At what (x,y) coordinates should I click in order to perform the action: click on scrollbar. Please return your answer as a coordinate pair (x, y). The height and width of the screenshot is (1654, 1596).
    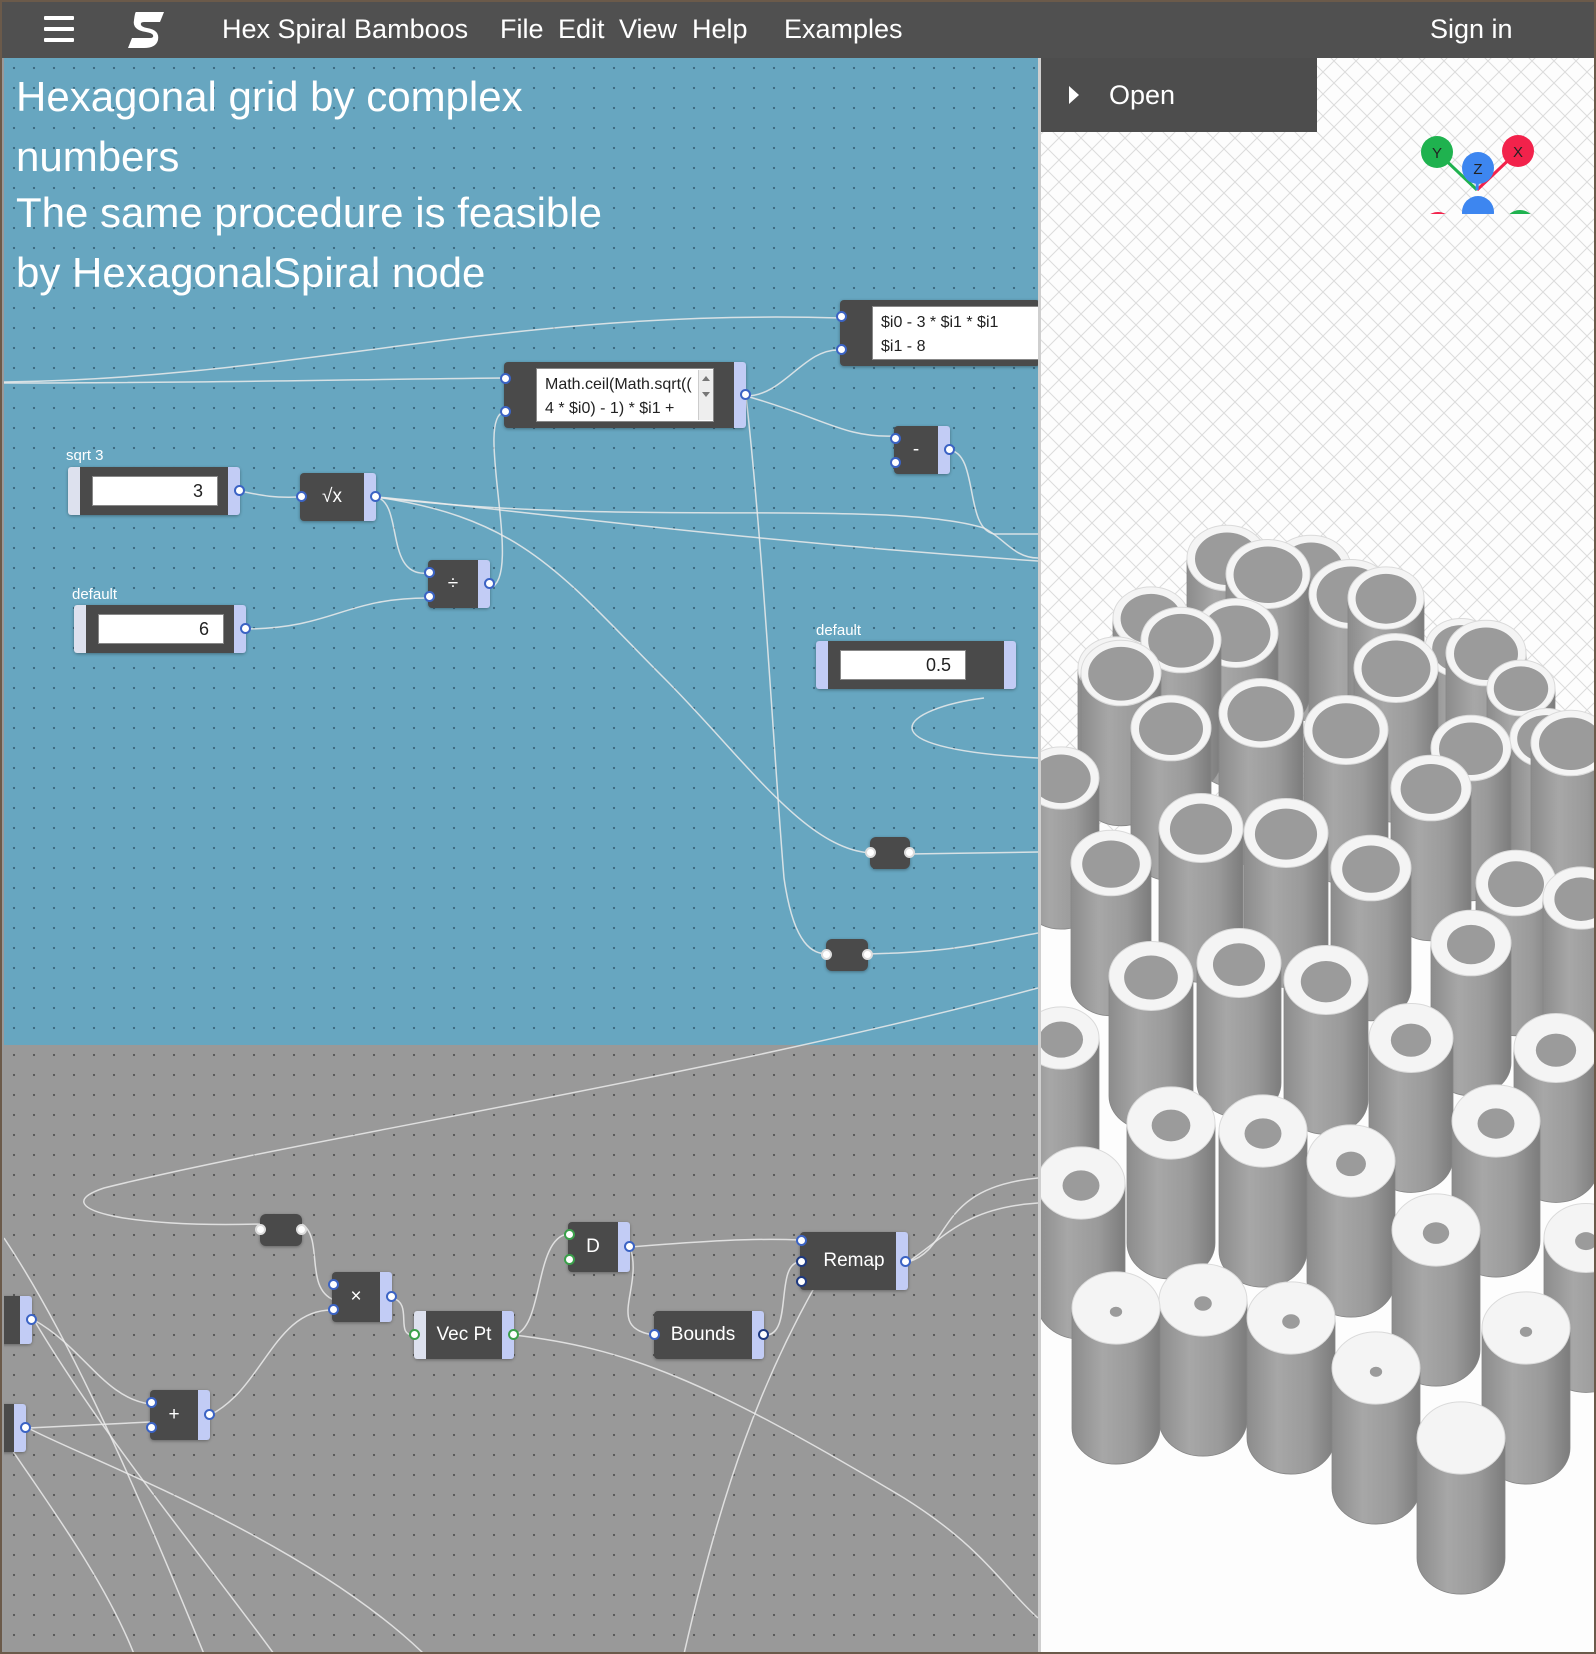
    Looking at the image, I should click on (705, 395).